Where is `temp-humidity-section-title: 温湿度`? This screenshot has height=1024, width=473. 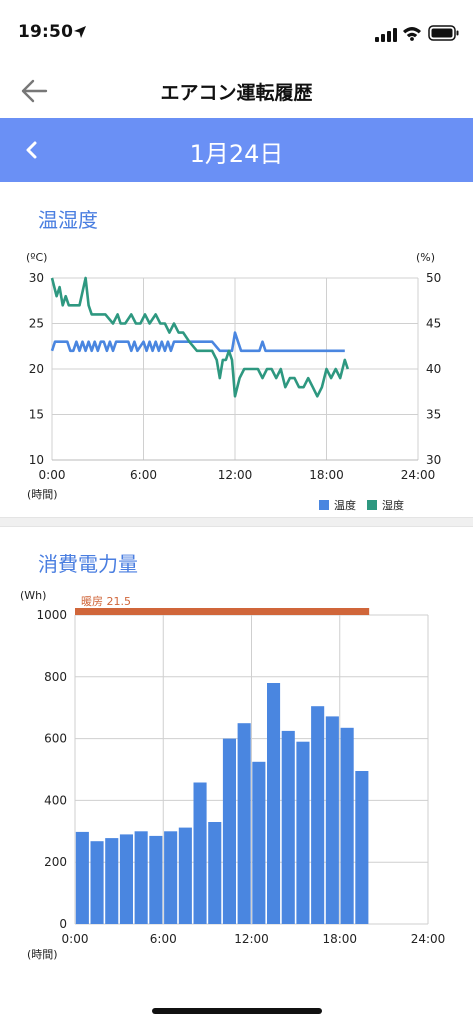
temp-humidity-section-title: 温湿度 is located at coordinates (68, 220).